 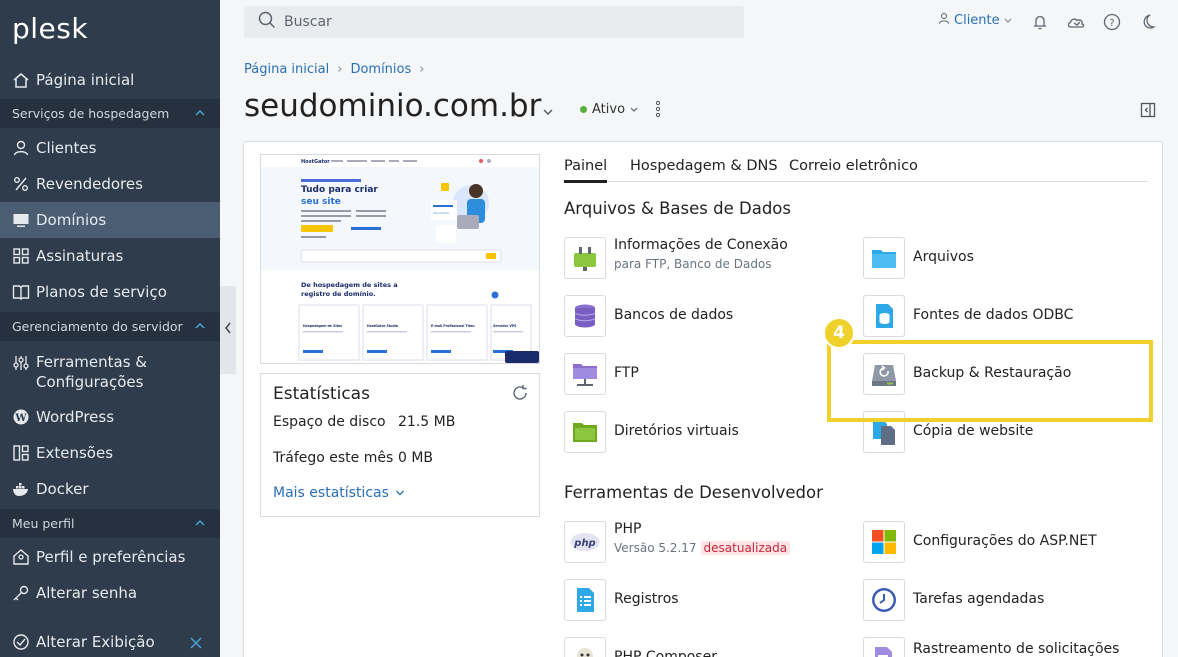 What do you see at coordinates (586, 170) in the screenshot?
I see `tab-panel: Painel` at bounding box center [586, 170].